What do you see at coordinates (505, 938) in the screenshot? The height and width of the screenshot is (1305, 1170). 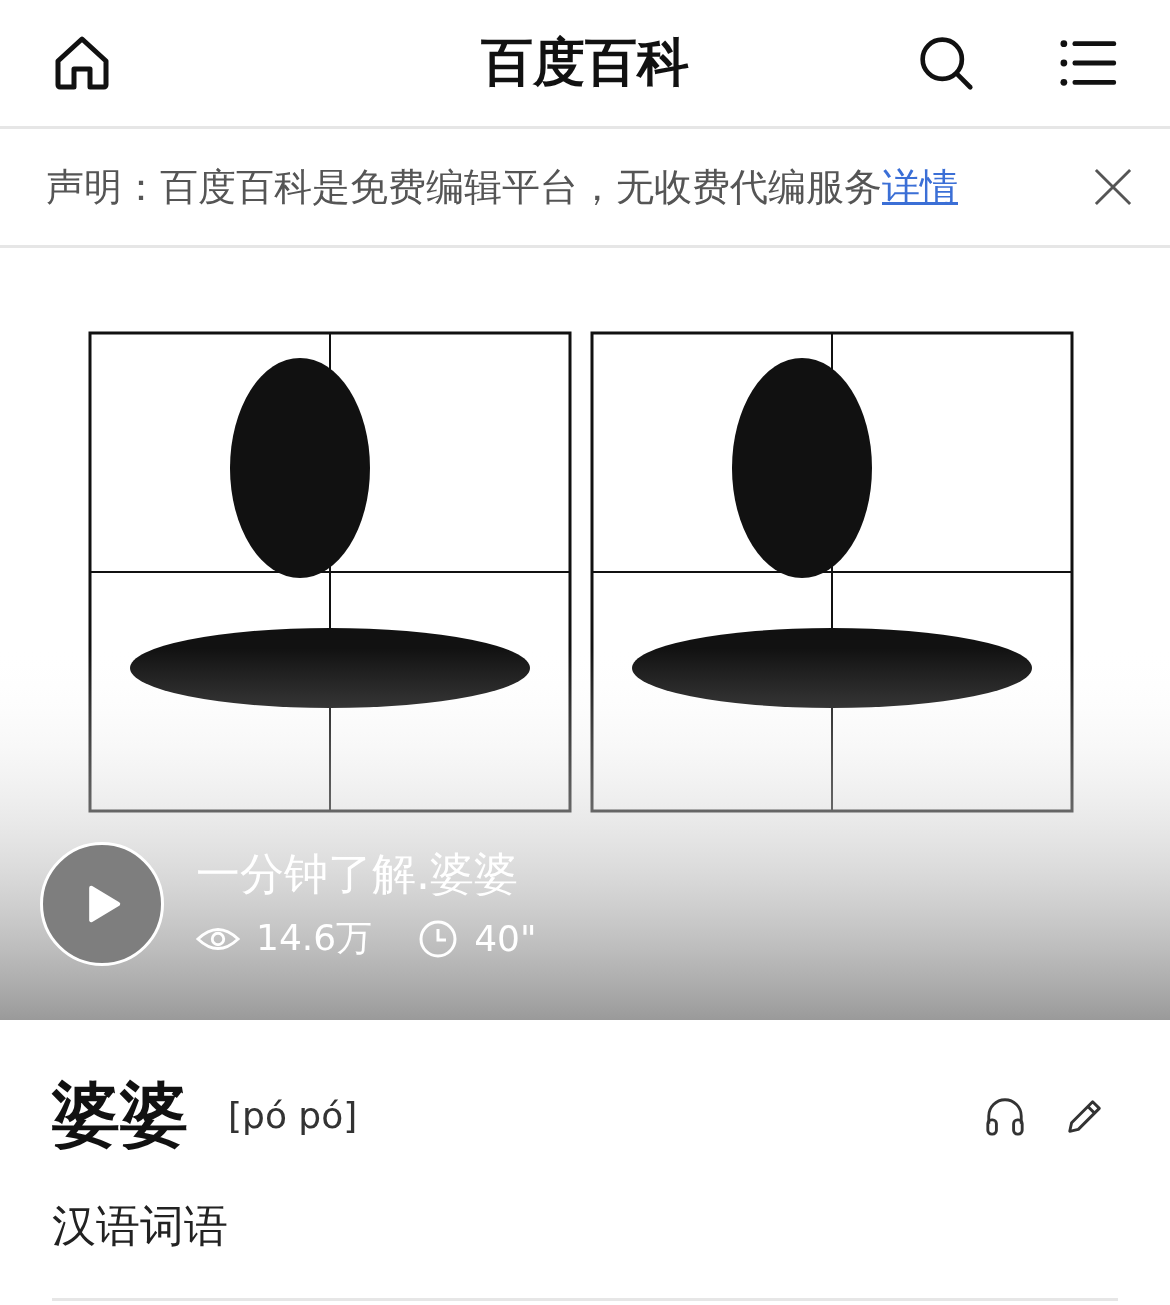 I see `video-duration: 40"` at bounding box center [505, 938].